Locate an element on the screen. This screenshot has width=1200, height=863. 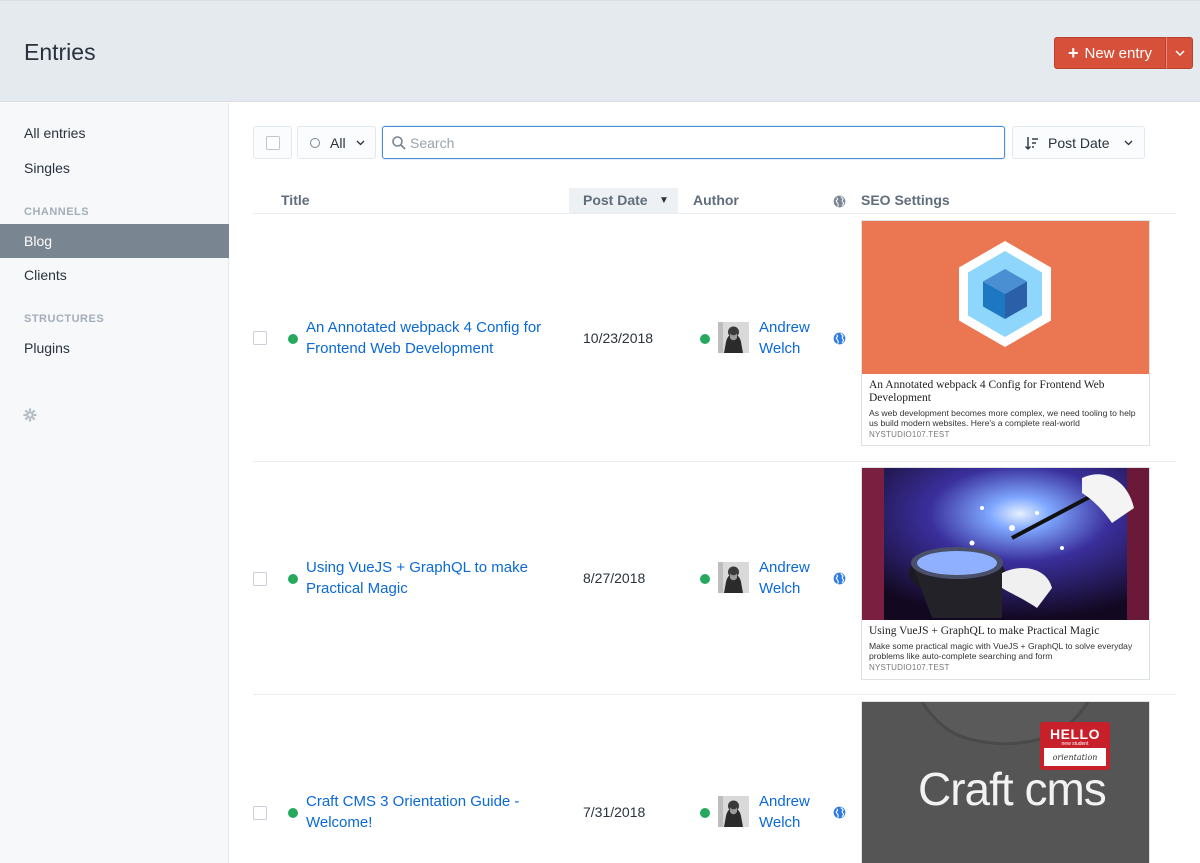
structures-heading: STRUCTURES is located at coordinates (64, 319).